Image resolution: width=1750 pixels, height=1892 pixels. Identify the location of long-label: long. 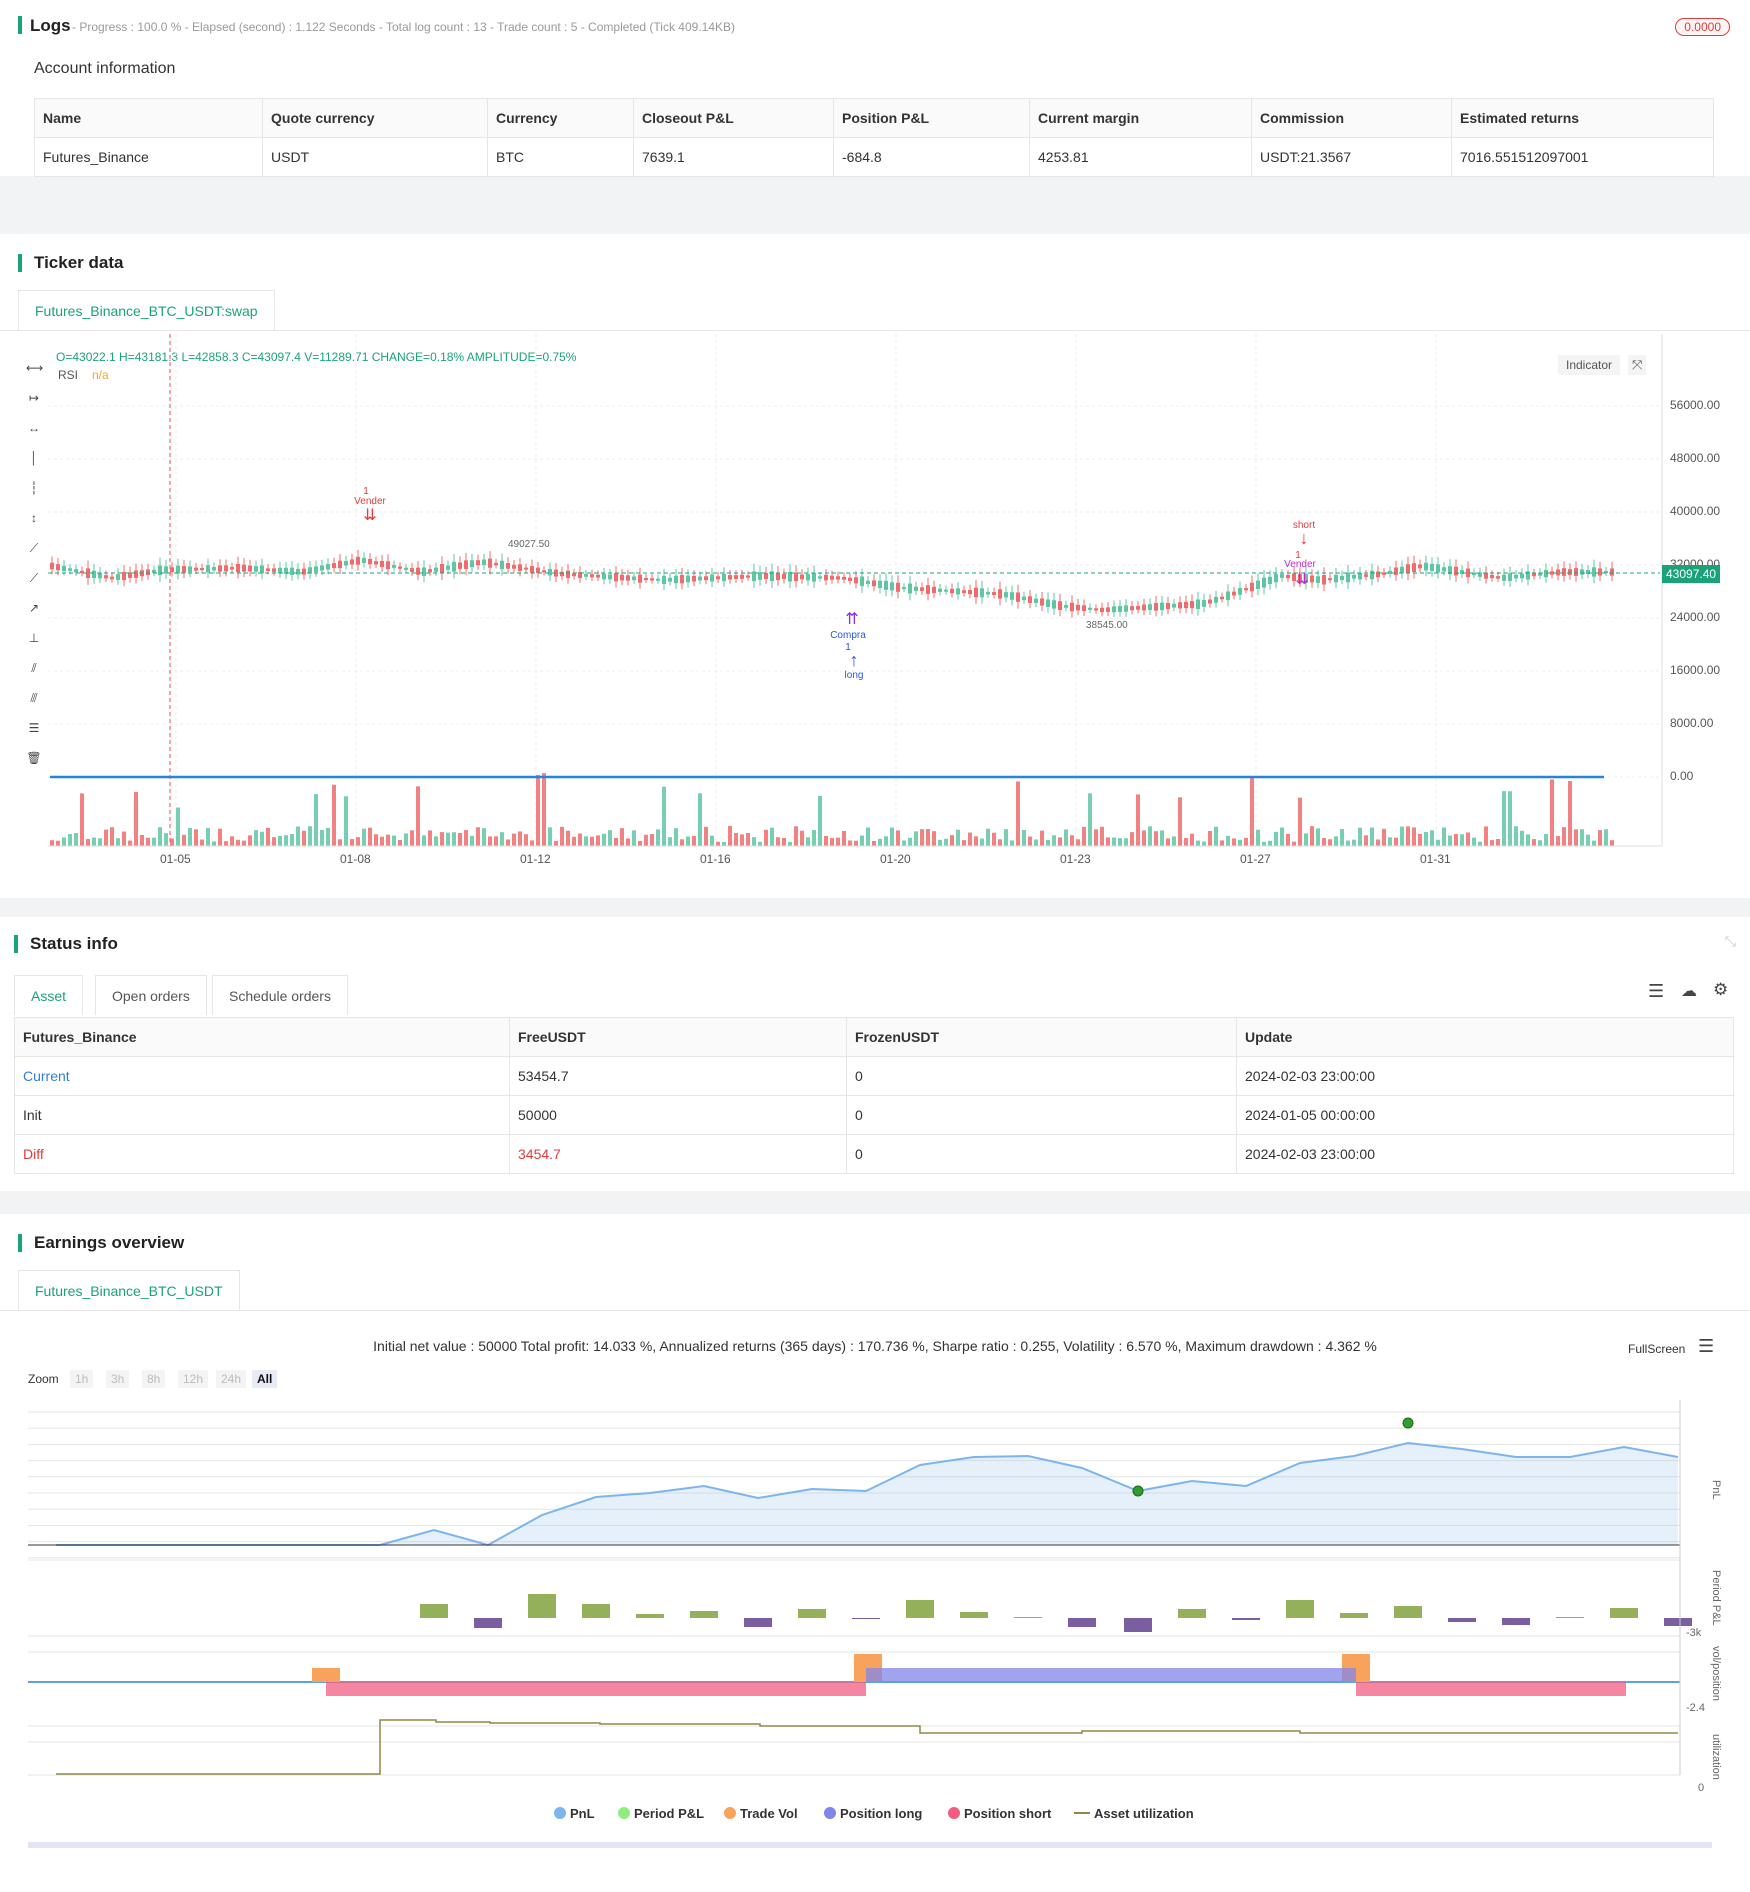
(854, 675).